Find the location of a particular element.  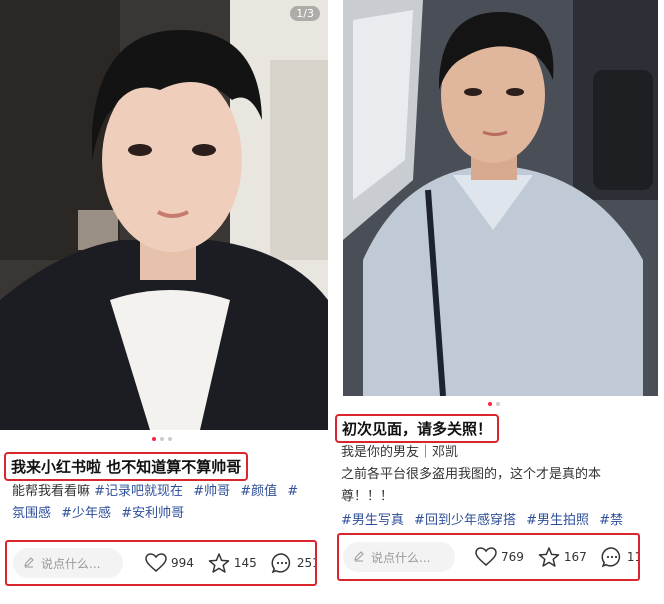

hashtag: #安利帅哥 is located at coordinates (152, 513).